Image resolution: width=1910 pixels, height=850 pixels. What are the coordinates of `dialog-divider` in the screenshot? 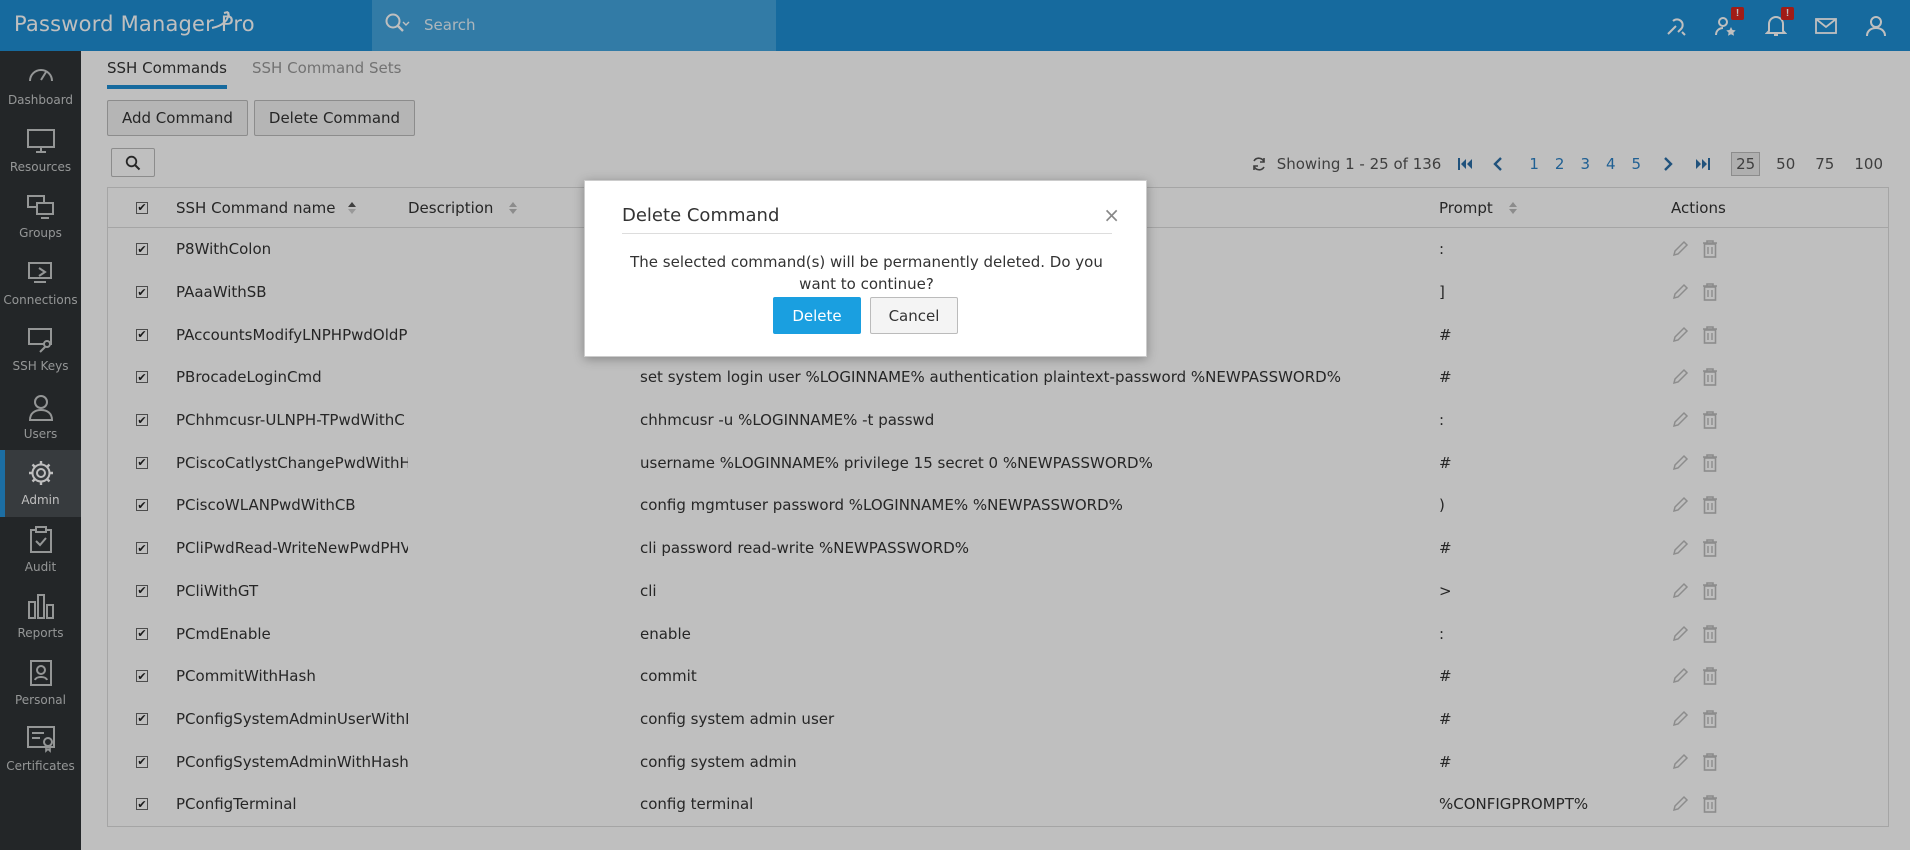 It's located at (867, 233).